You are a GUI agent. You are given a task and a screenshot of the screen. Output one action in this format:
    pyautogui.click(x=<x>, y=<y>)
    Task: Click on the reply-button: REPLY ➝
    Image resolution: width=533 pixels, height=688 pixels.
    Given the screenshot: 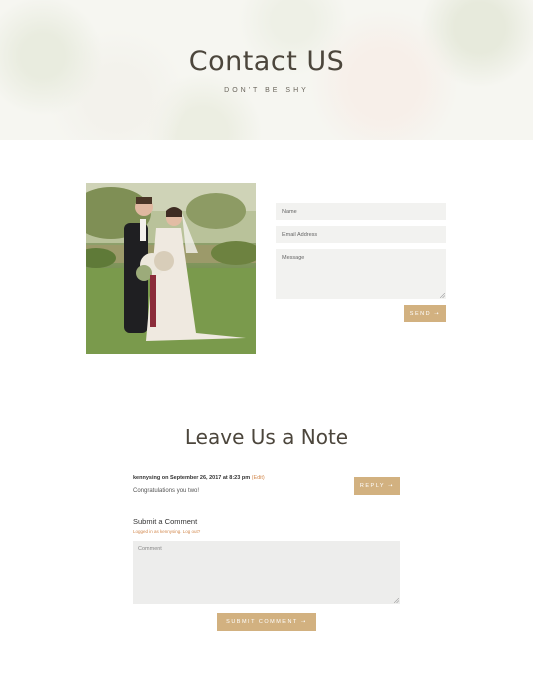 What is the action you would take?
    pyautogui.click(x=377, y=486)
    